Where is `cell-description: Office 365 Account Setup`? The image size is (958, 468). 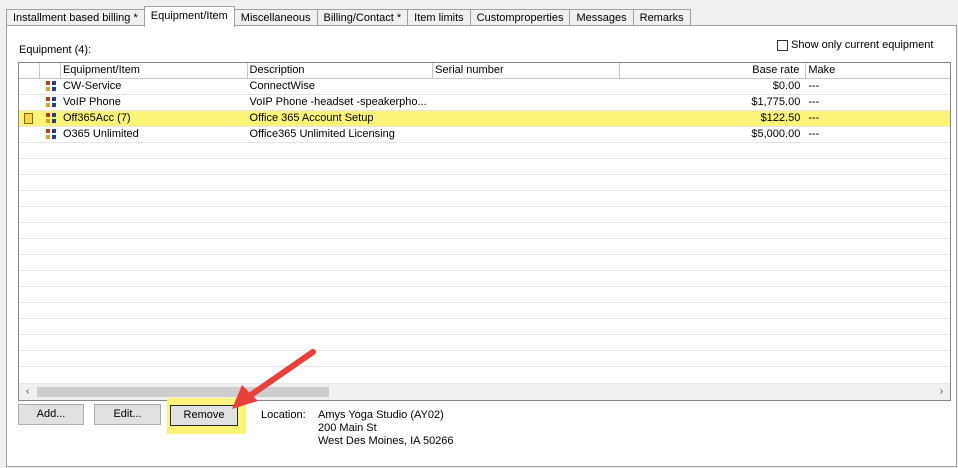
cell-description: Office 365 Account Setup is located at coordinates (311, 118).